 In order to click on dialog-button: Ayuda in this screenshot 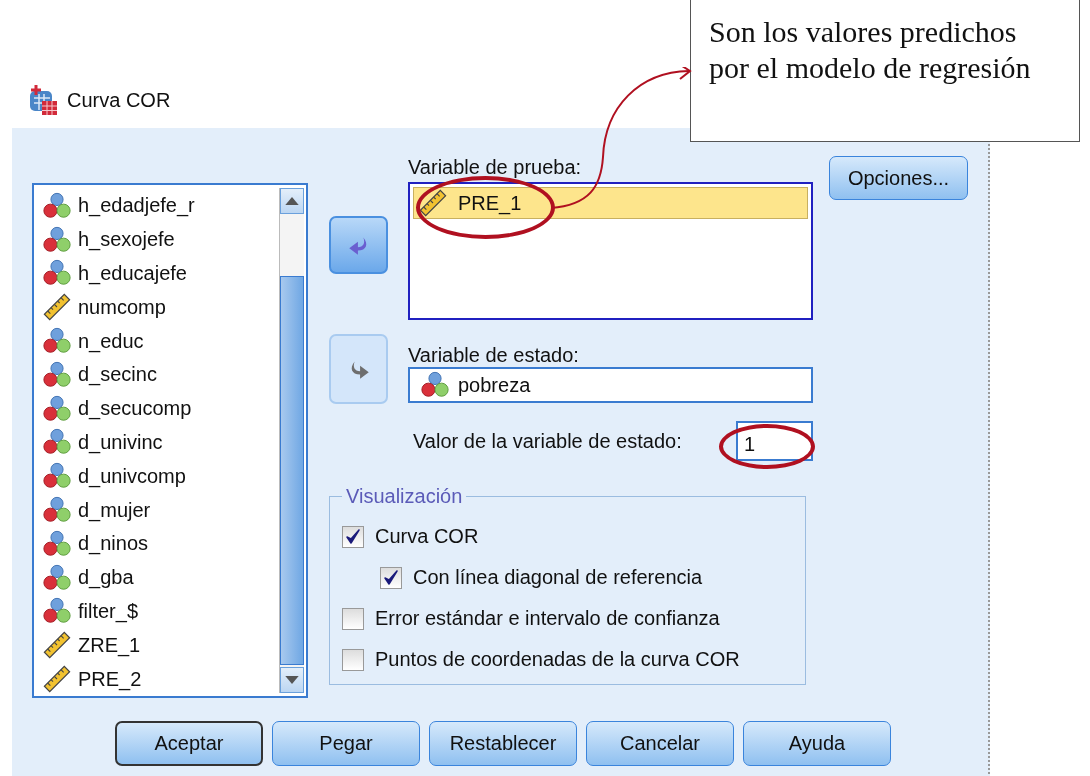, I will do `click(817, 743)`.